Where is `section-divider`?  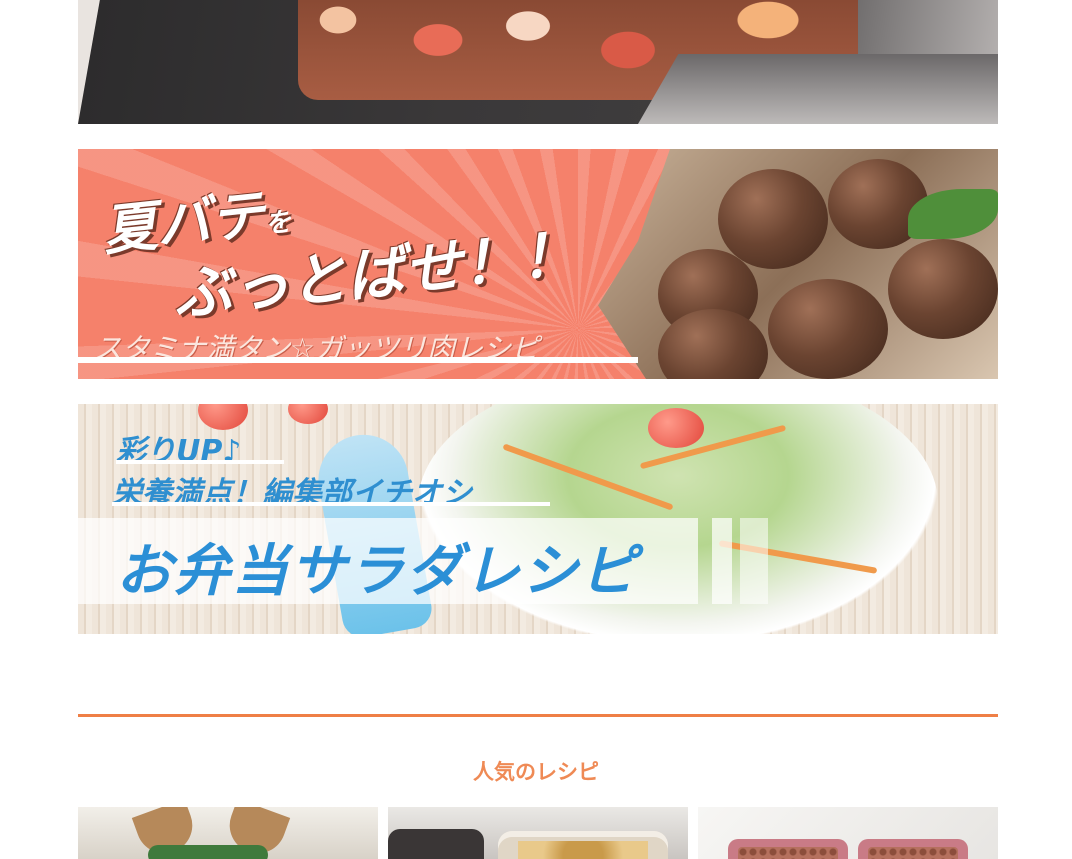
section-divider is located at coordinates (538, 715).